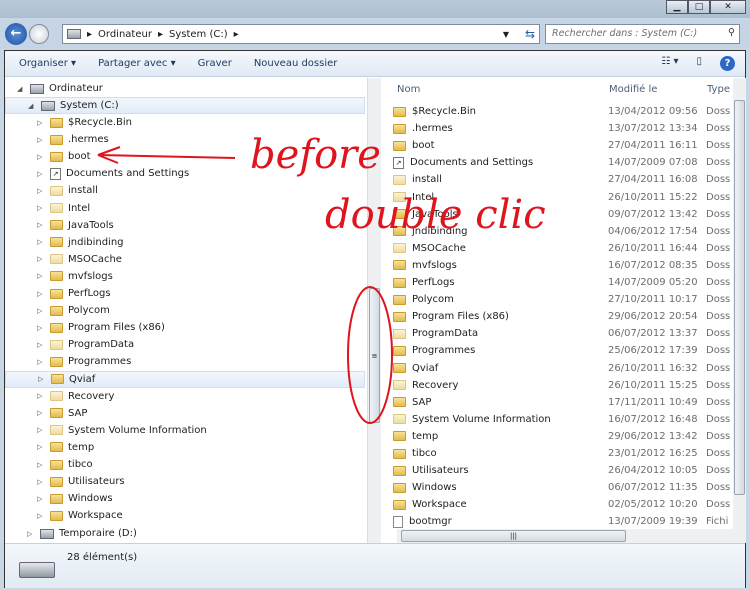 The image size is (750, 590). Describe the element at coordinates (75, 225) in the screenshot. I see `tree-item: ▷ JavaTools` at that location.